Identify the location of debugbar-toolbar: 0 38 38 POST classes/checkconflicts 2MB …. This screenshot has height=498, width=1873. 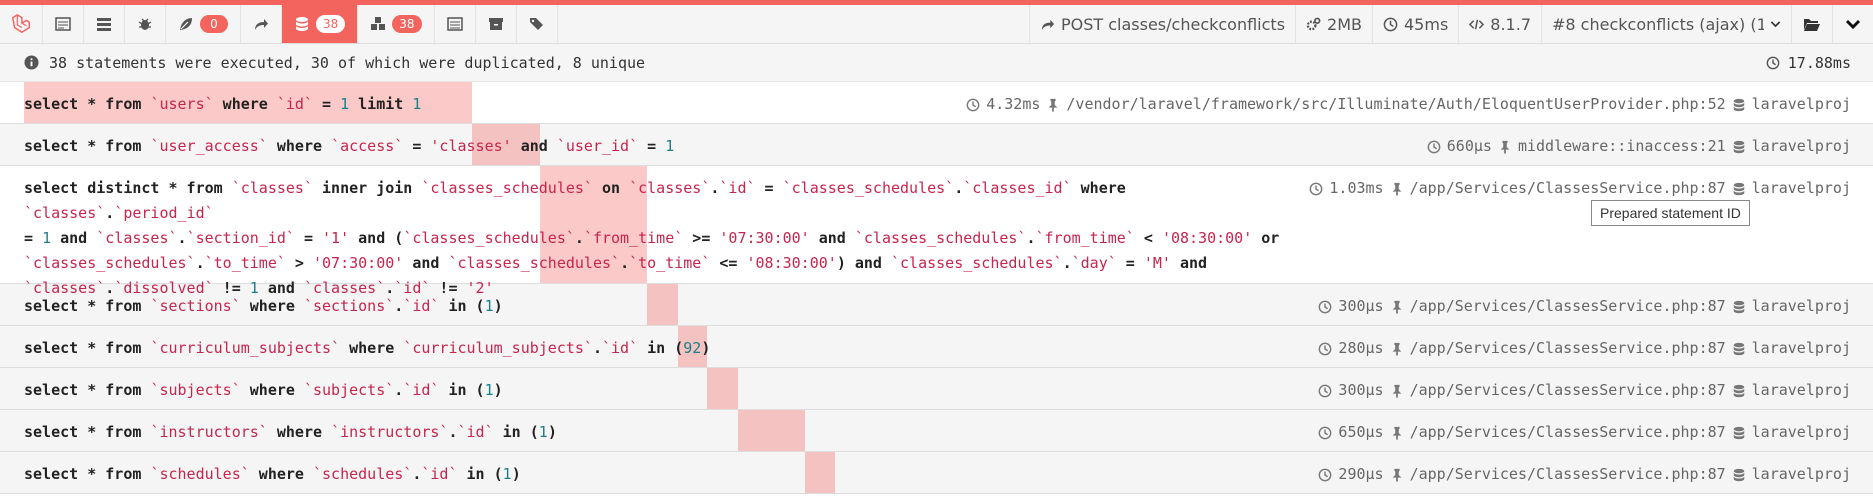
(936, 24).